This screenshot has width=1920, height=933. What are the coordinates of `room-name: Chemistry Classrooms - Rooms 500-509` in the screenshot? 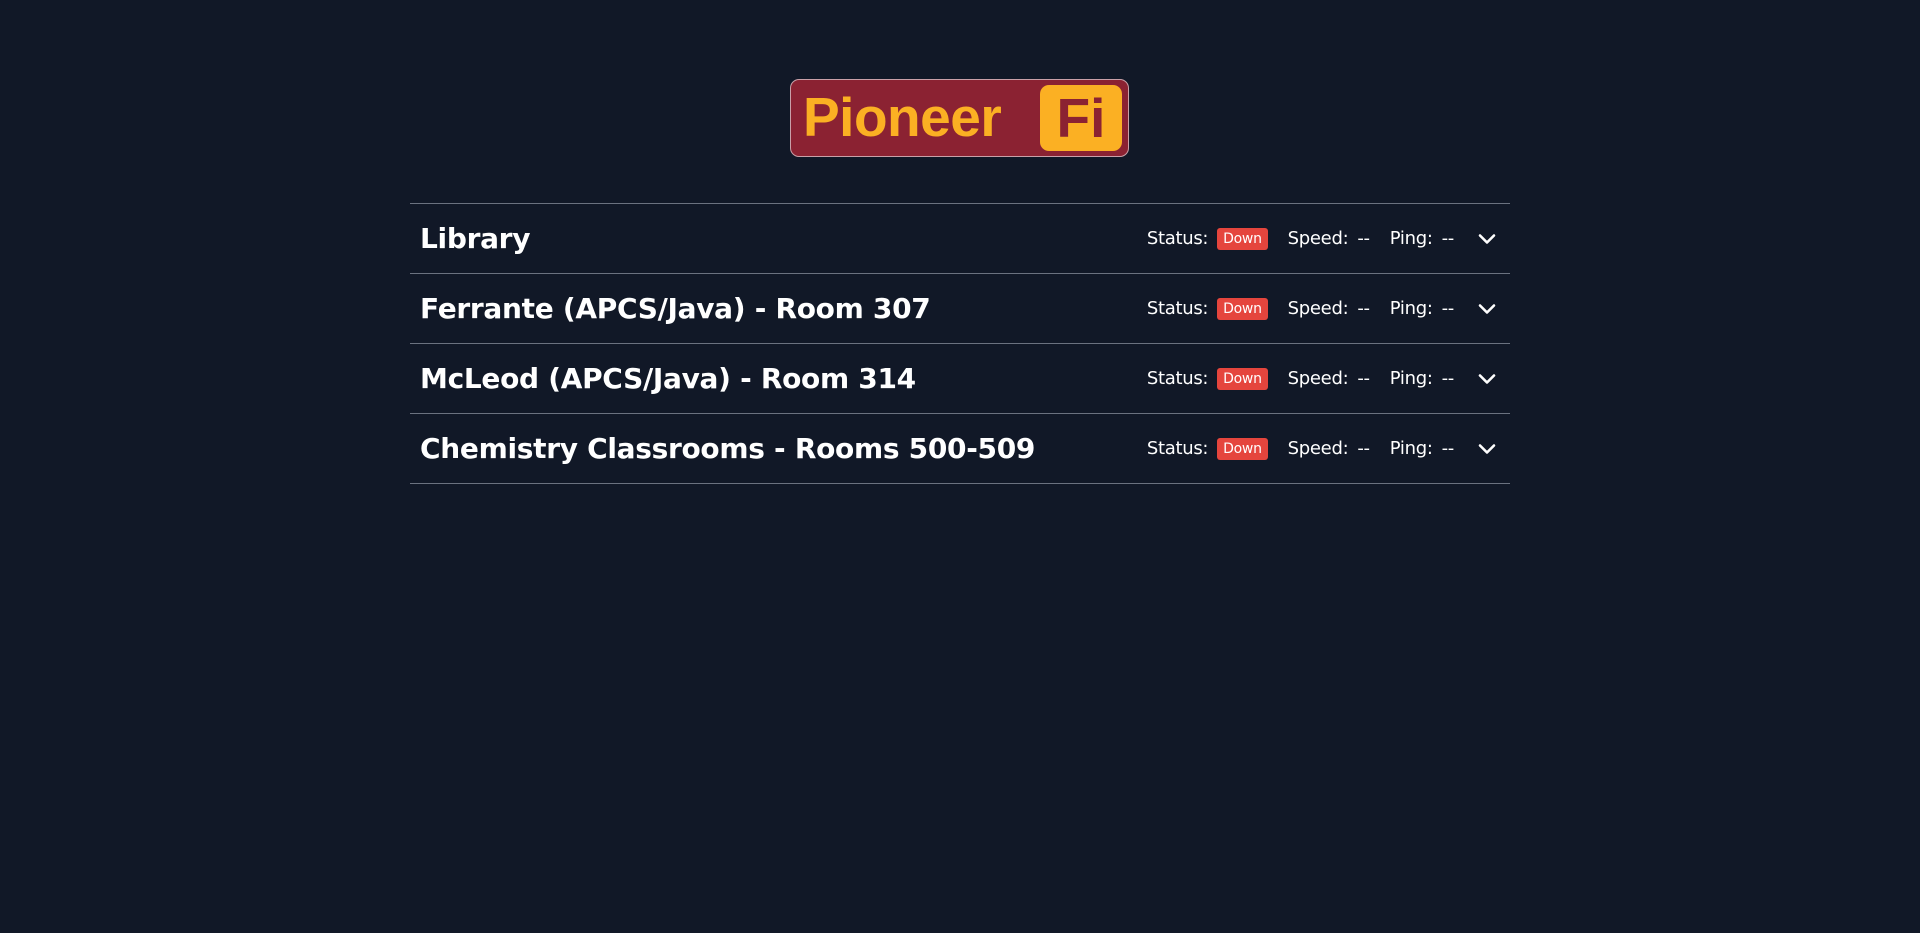 It's located at (728, 448).